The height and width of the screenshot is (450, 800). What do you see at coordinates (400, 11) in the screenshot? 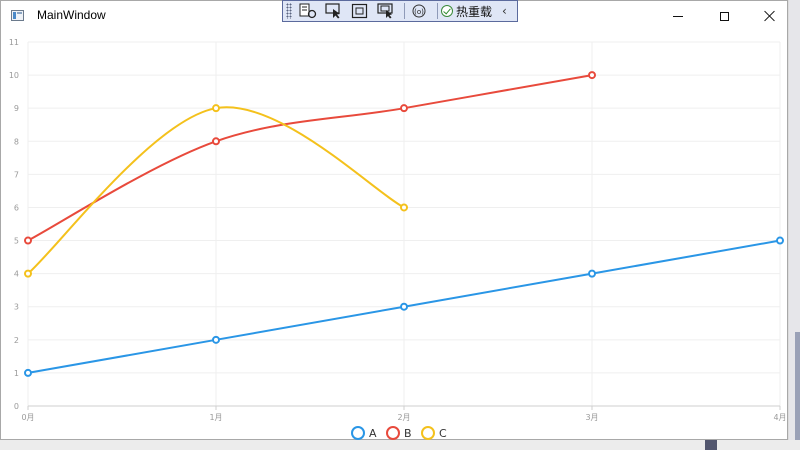
I see `xaml-debug-toolbar: (o) 热重载 ‹` at bounding box center [400, 11].